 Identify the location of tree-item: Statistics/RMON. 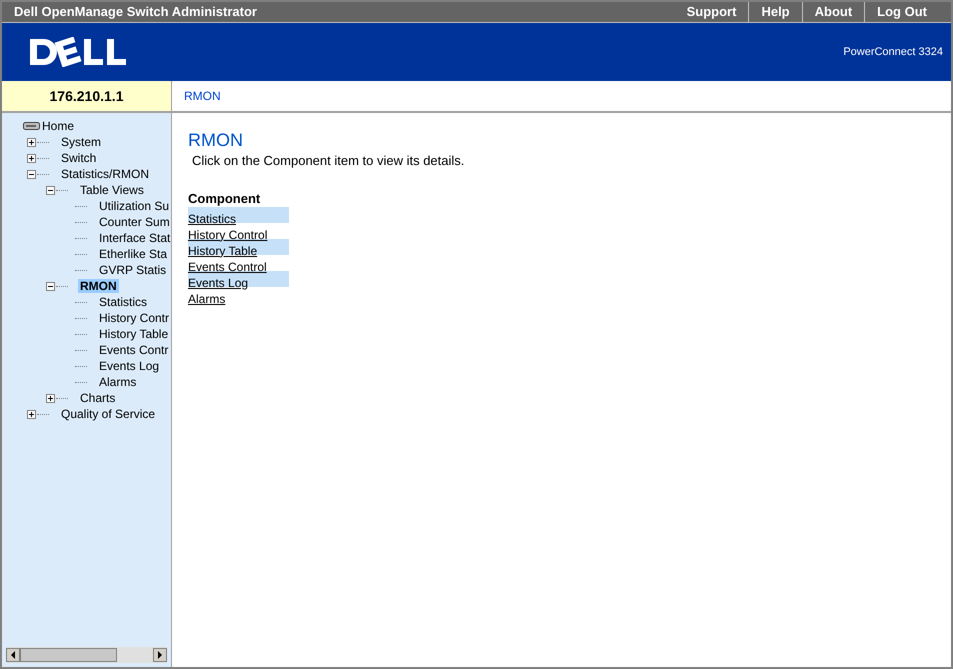
(105, 174).